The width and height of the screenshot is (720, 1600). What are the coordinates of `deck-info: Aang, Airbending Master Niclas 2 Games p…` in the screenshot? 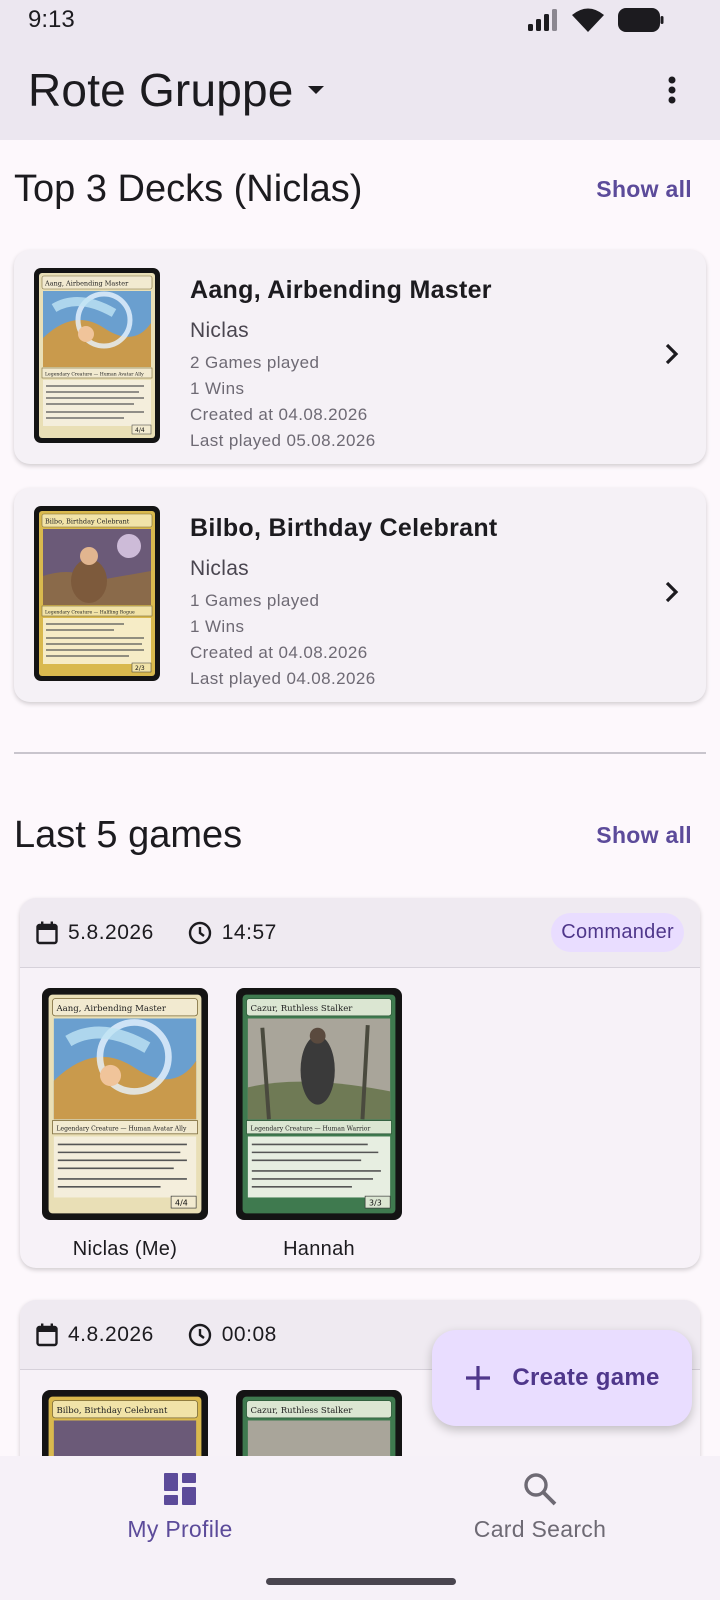 It's located at (341, 363).